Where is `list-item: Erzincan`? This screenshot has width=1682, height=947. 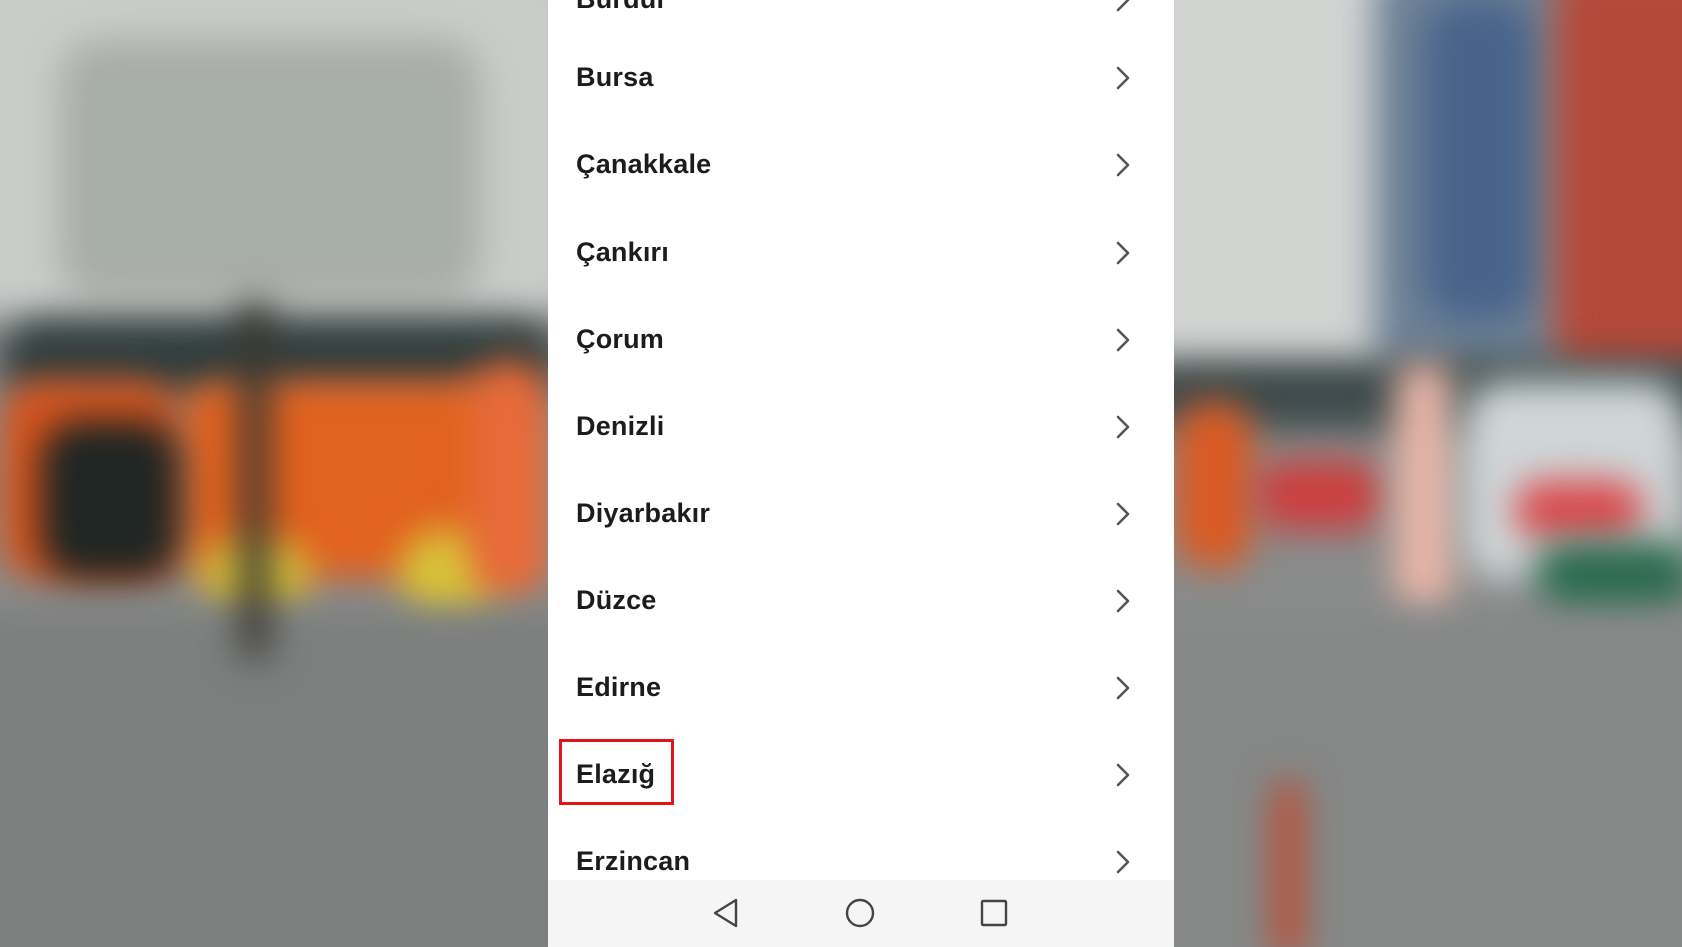
list-item: Erzincan is located at coordinates (861, 849).